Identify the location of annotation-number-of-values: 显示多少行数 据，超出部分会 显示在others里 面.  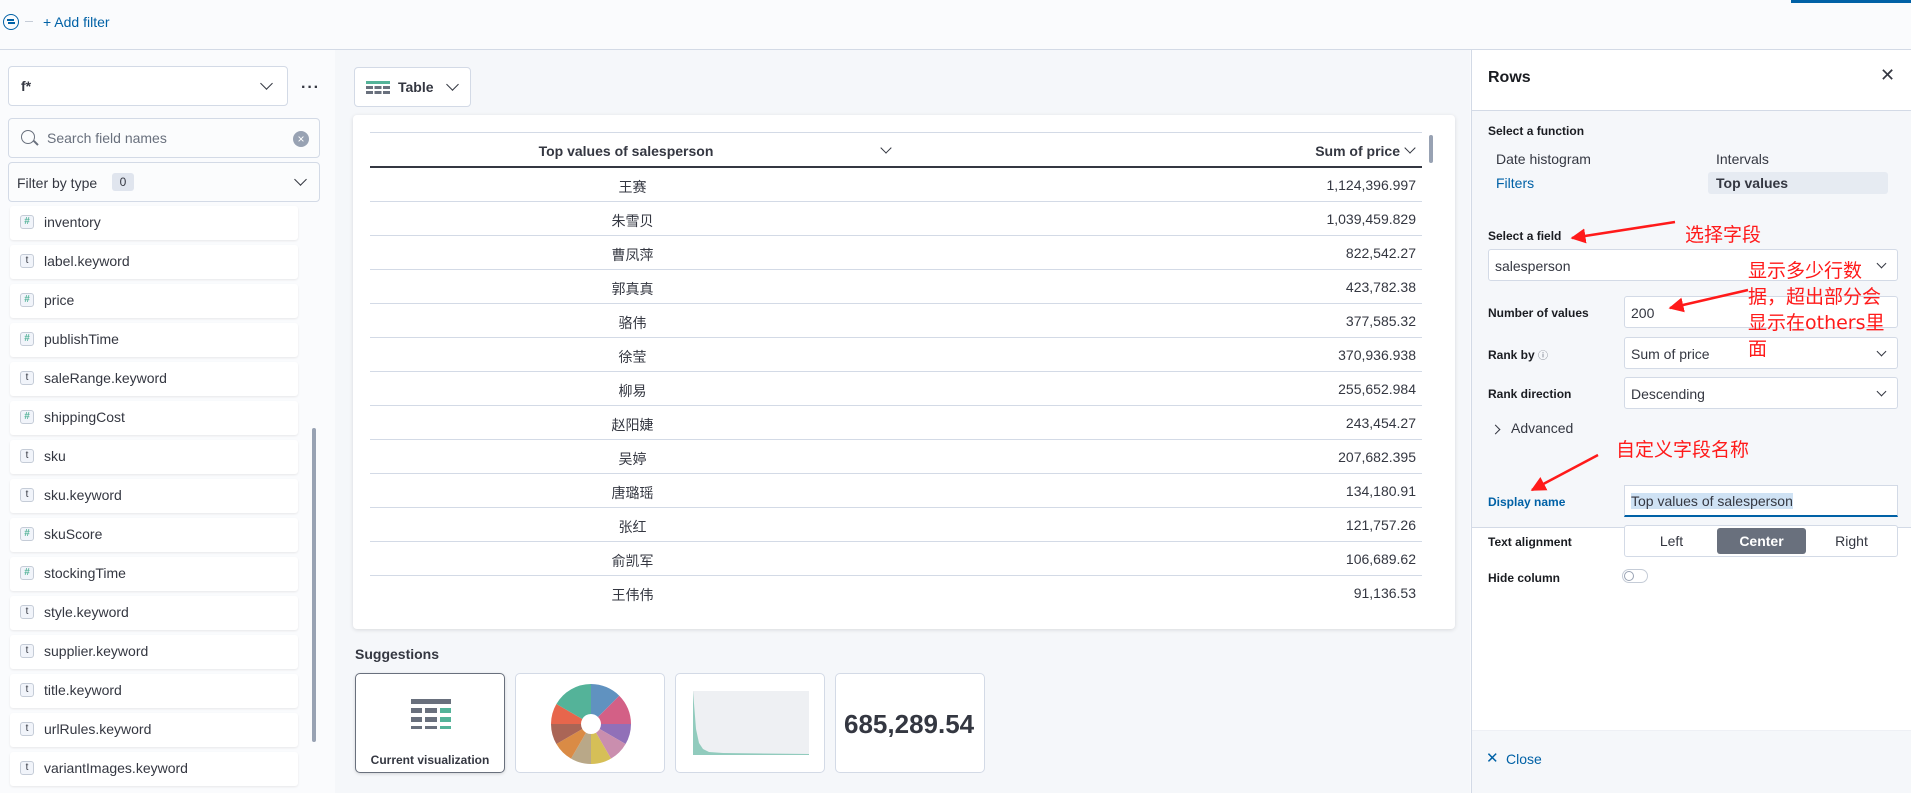
(1816, 310).